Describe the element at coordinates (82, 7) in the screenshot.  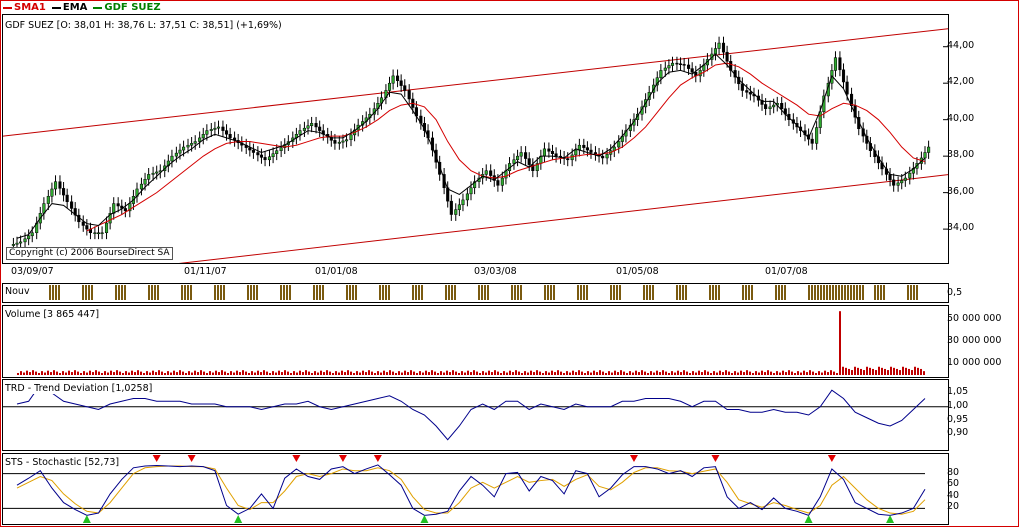
I see `legend: SMA1 EMA GDF SUEZ` at that location.